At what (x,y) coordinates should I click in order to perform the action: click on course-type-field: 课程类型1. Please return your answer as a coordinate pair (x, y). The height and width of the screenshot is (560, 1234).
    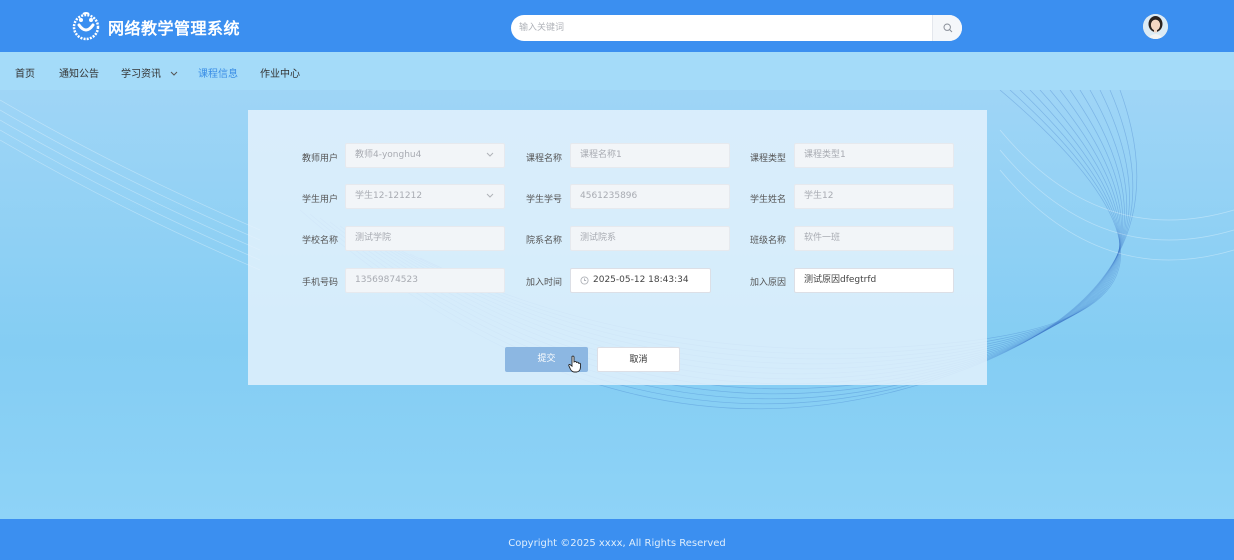
    Looking at the image, I should click on (874, 155).